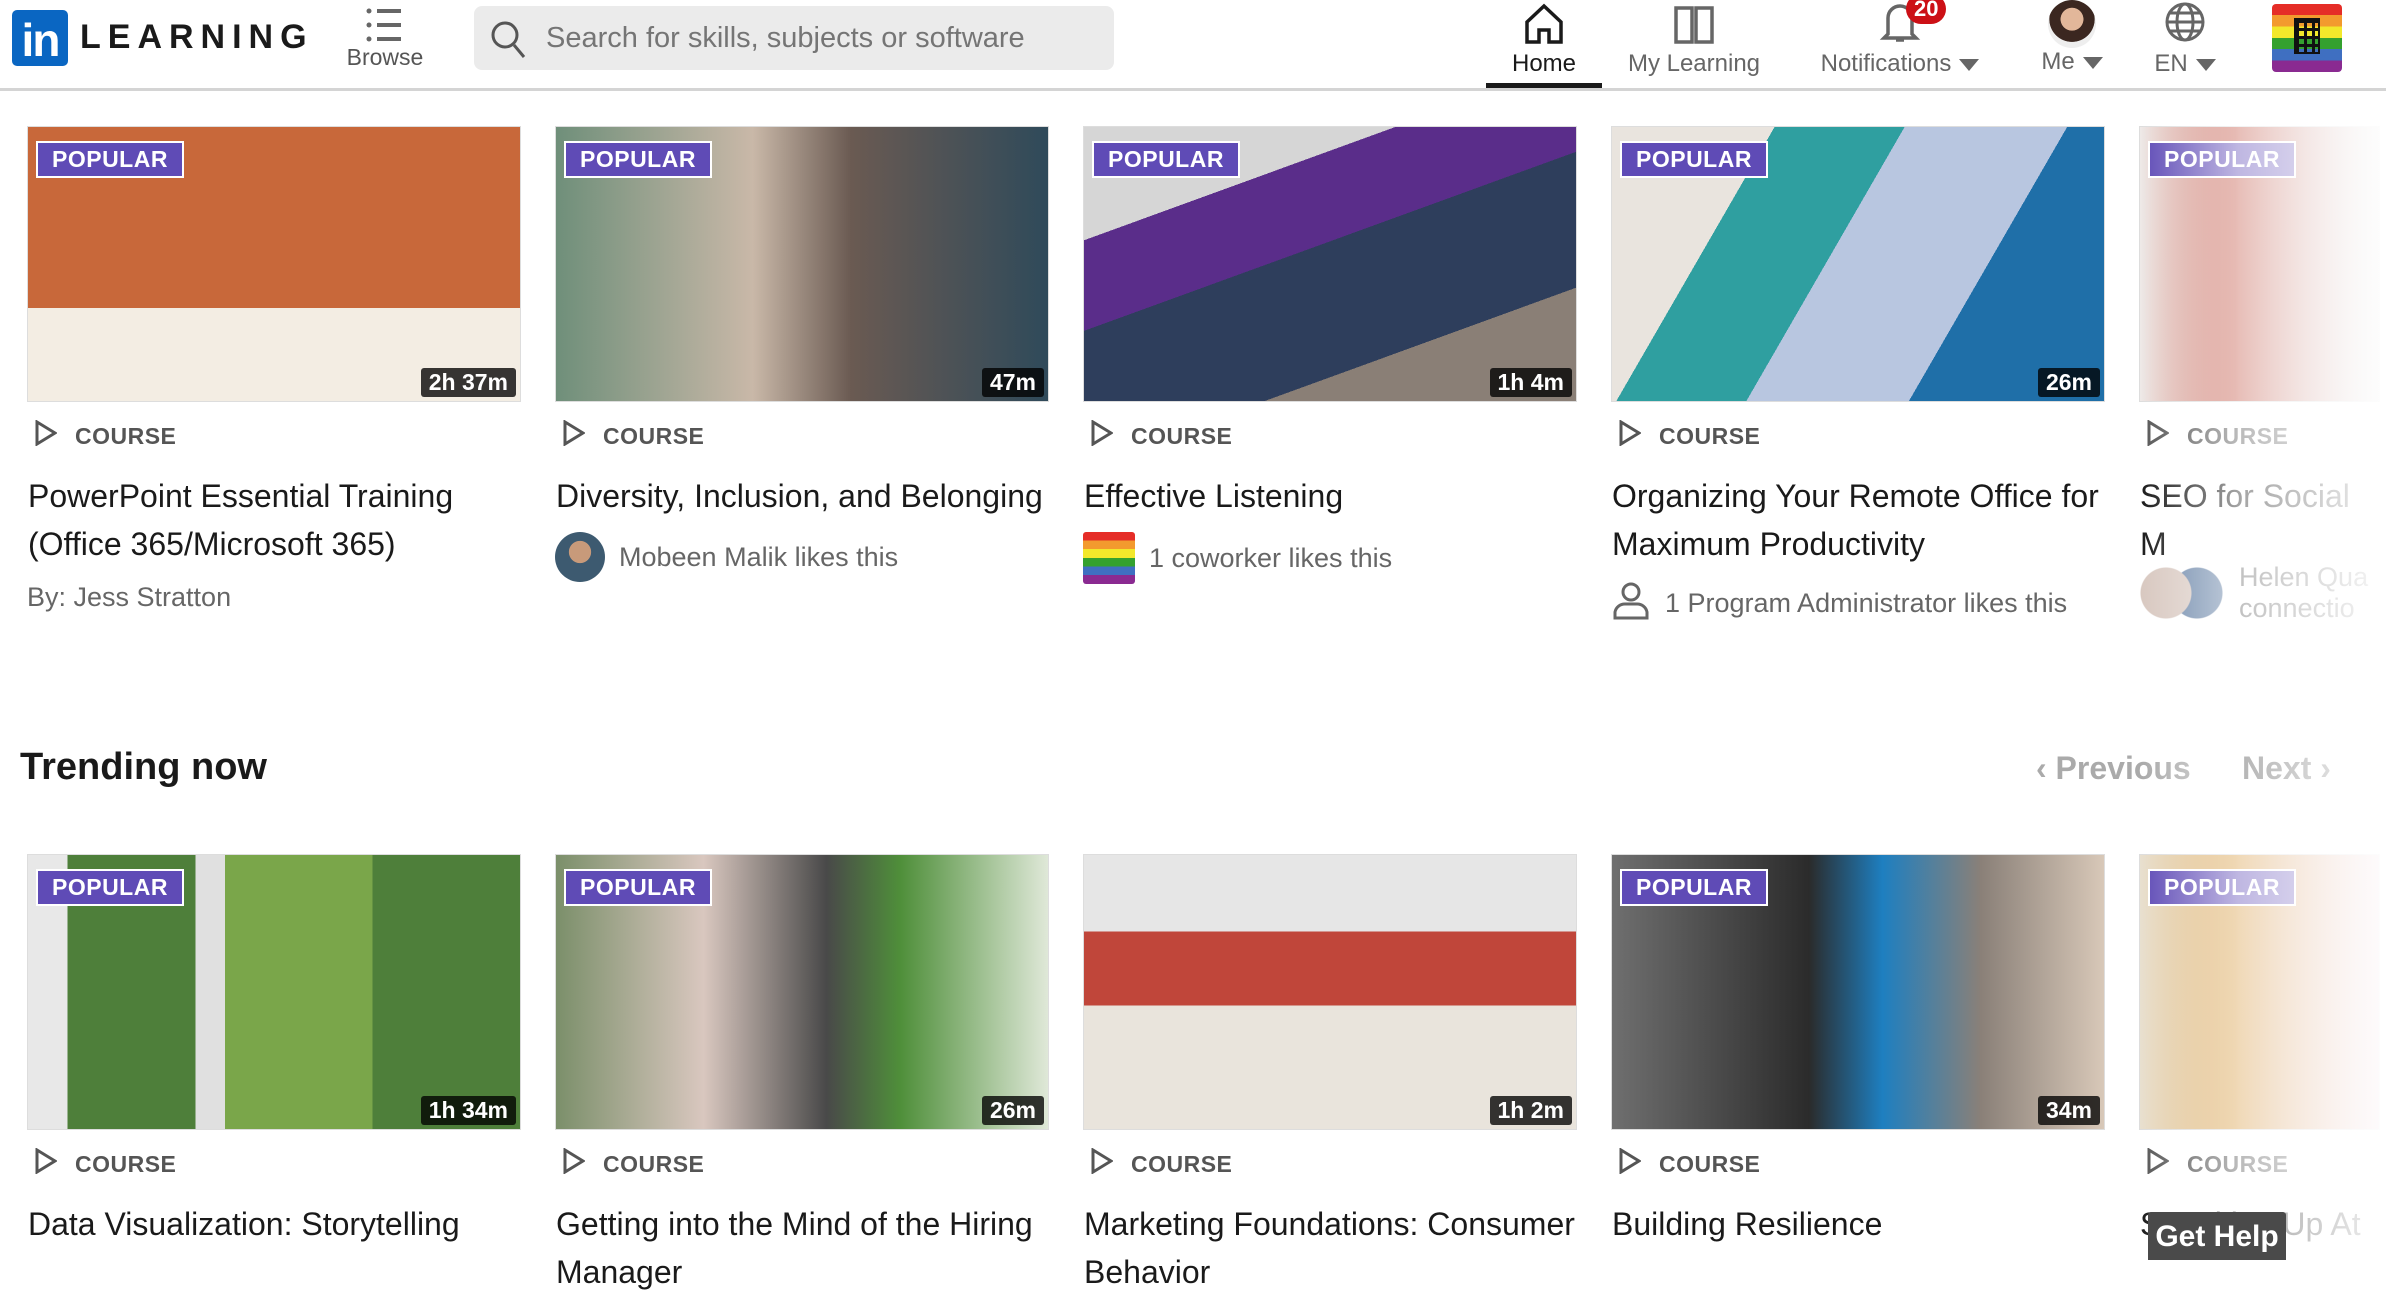  I want to click on course-card: POPULAR 34m COURSE Building Resilience, so click(1858, 1051).